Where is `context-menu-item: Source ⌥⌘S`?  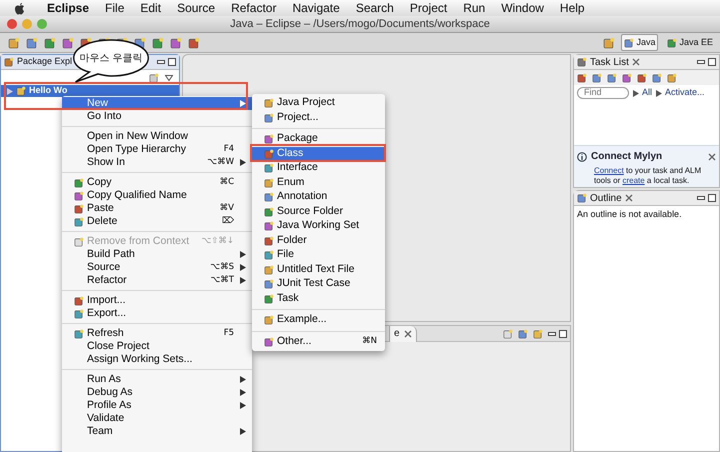 context-menu-item: Source ⌥⌘S is located at coordinates (157, 267).